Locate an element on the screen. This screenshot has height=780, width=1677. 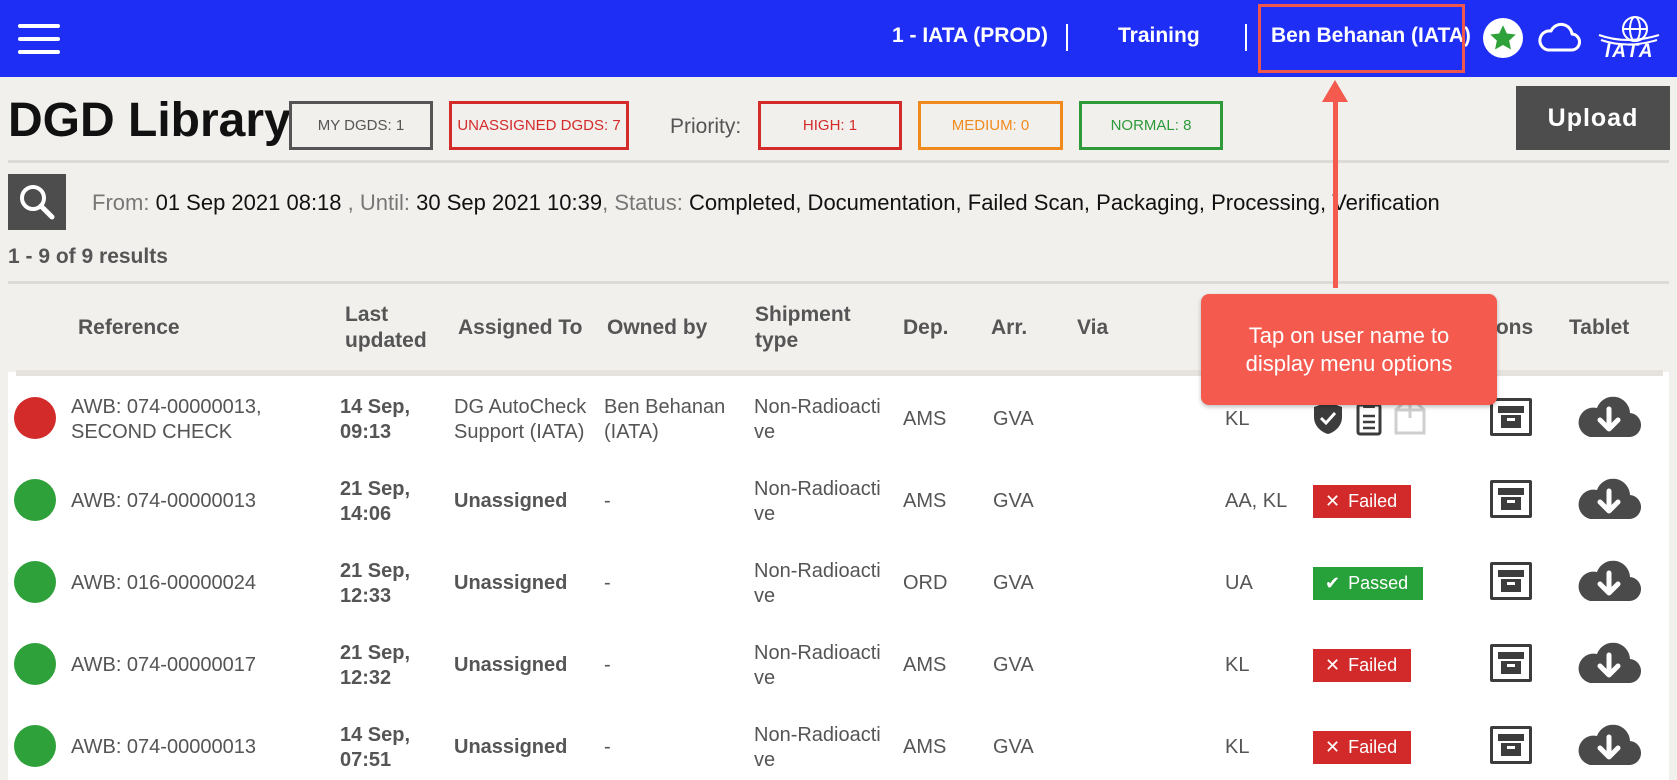
column-reference: Reference is located at coordinates (129, 328).